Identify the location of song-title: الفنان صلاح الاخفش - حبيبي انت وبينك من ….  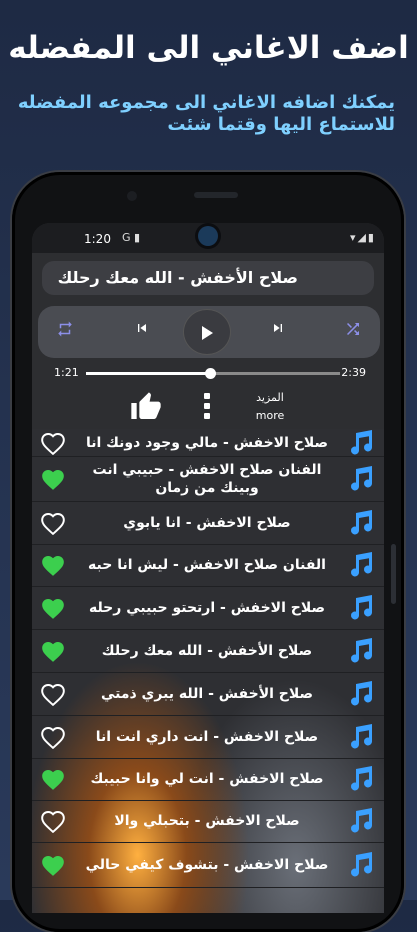
(207, 478).